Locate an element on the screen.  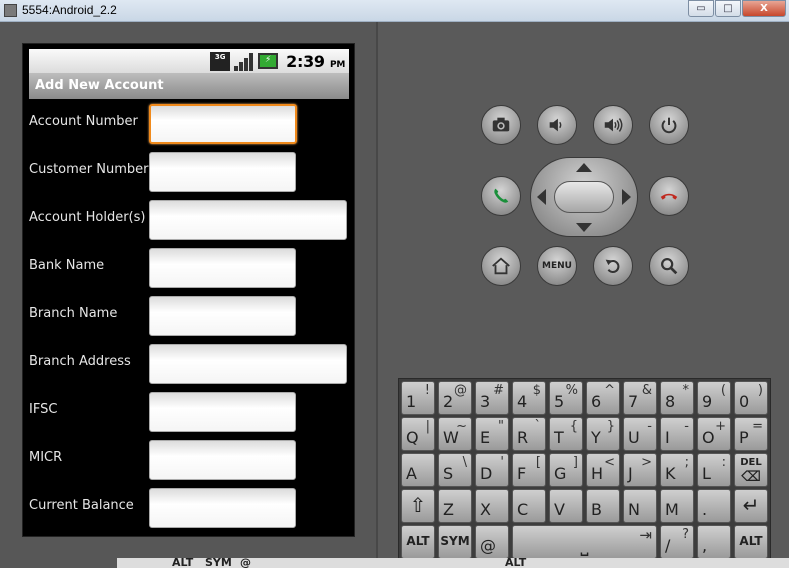
form-row-branch-address: Branch Address is located at coordinates (189, 363).